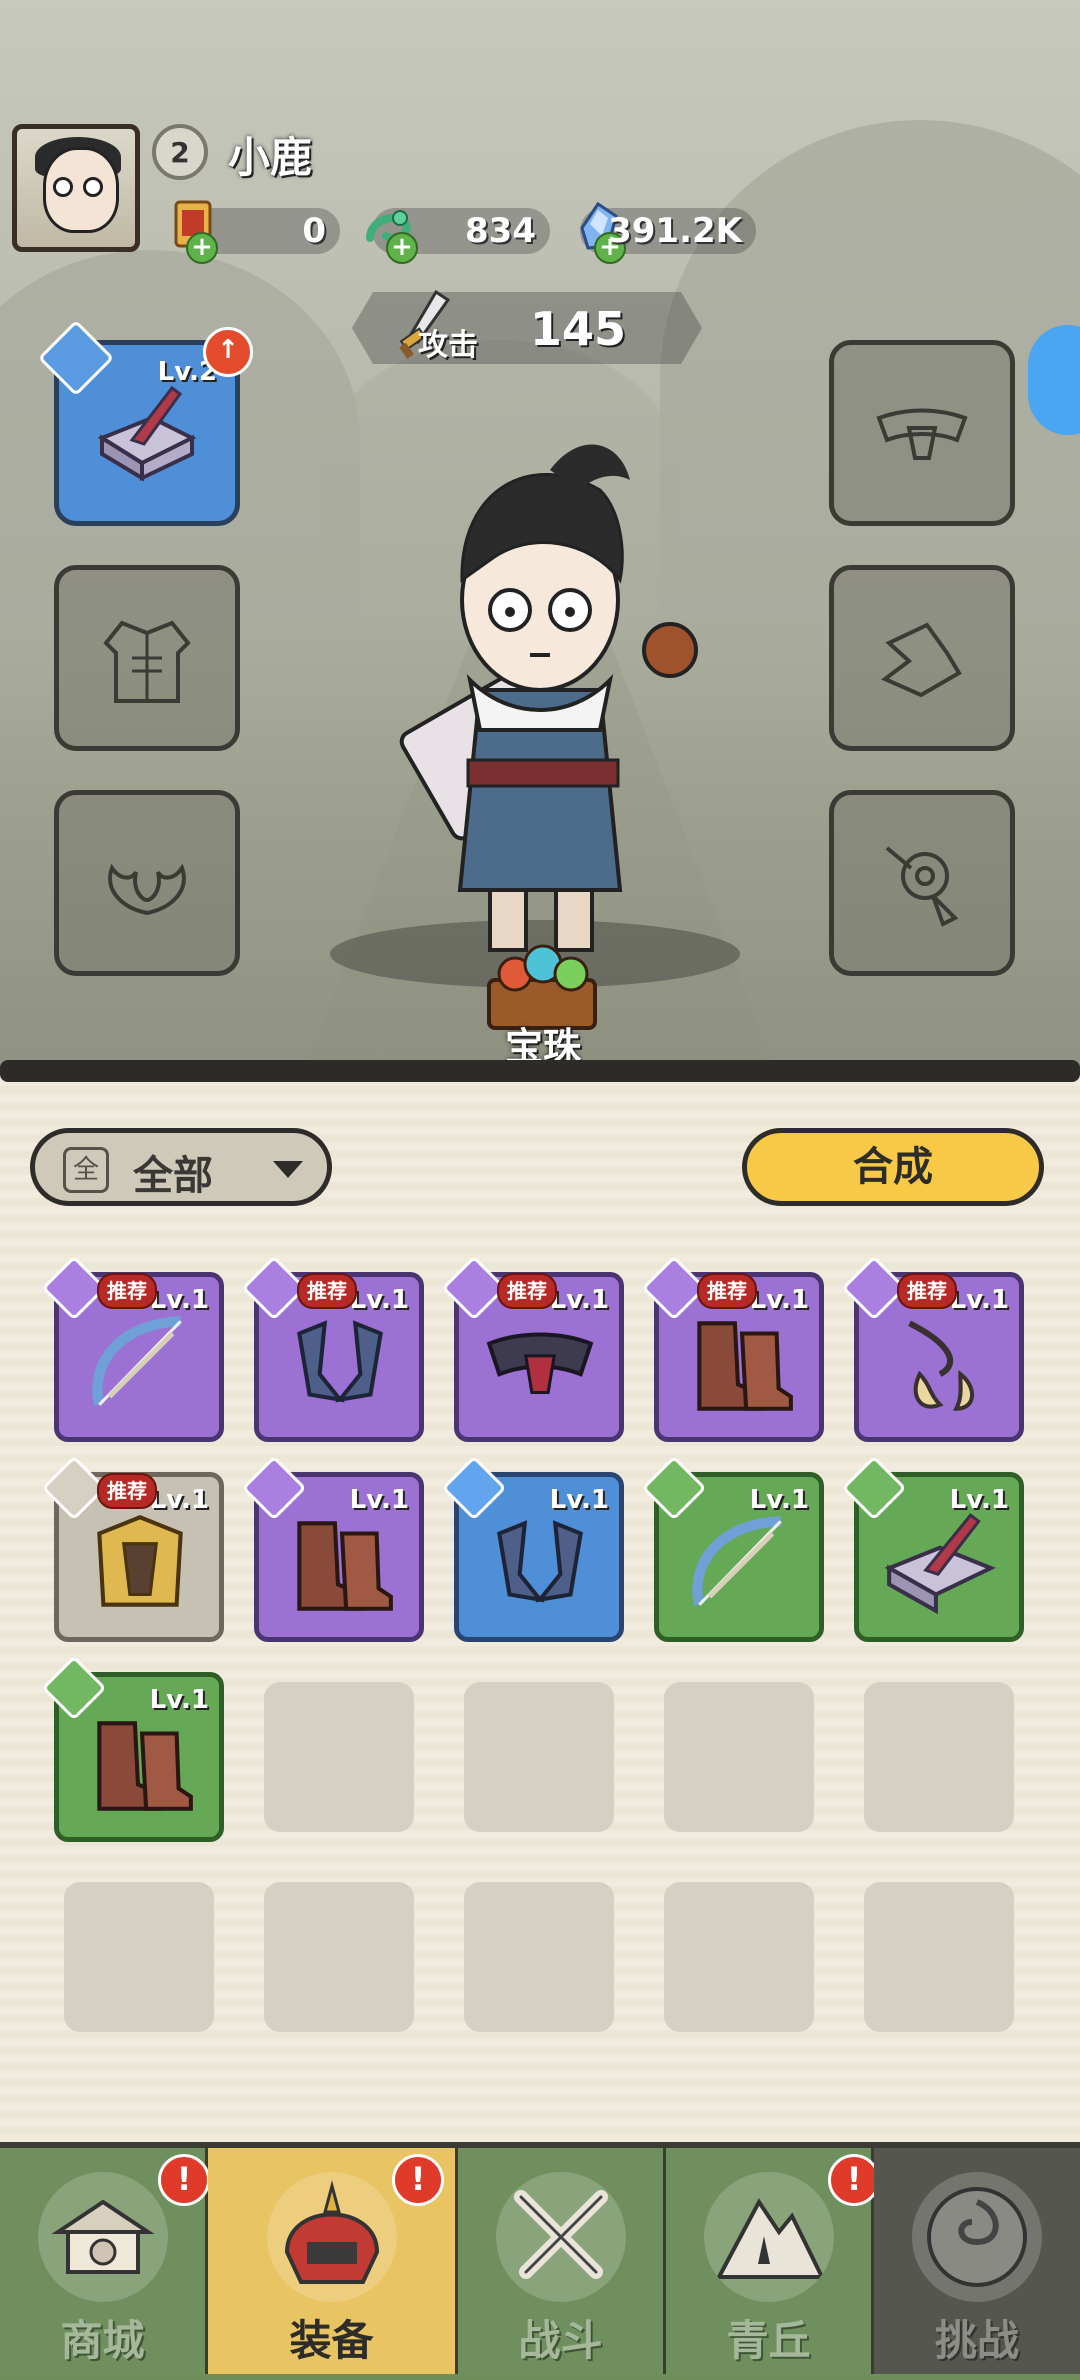  I want to click on qingqiu-alert-badge: !, so click(854, 2180).